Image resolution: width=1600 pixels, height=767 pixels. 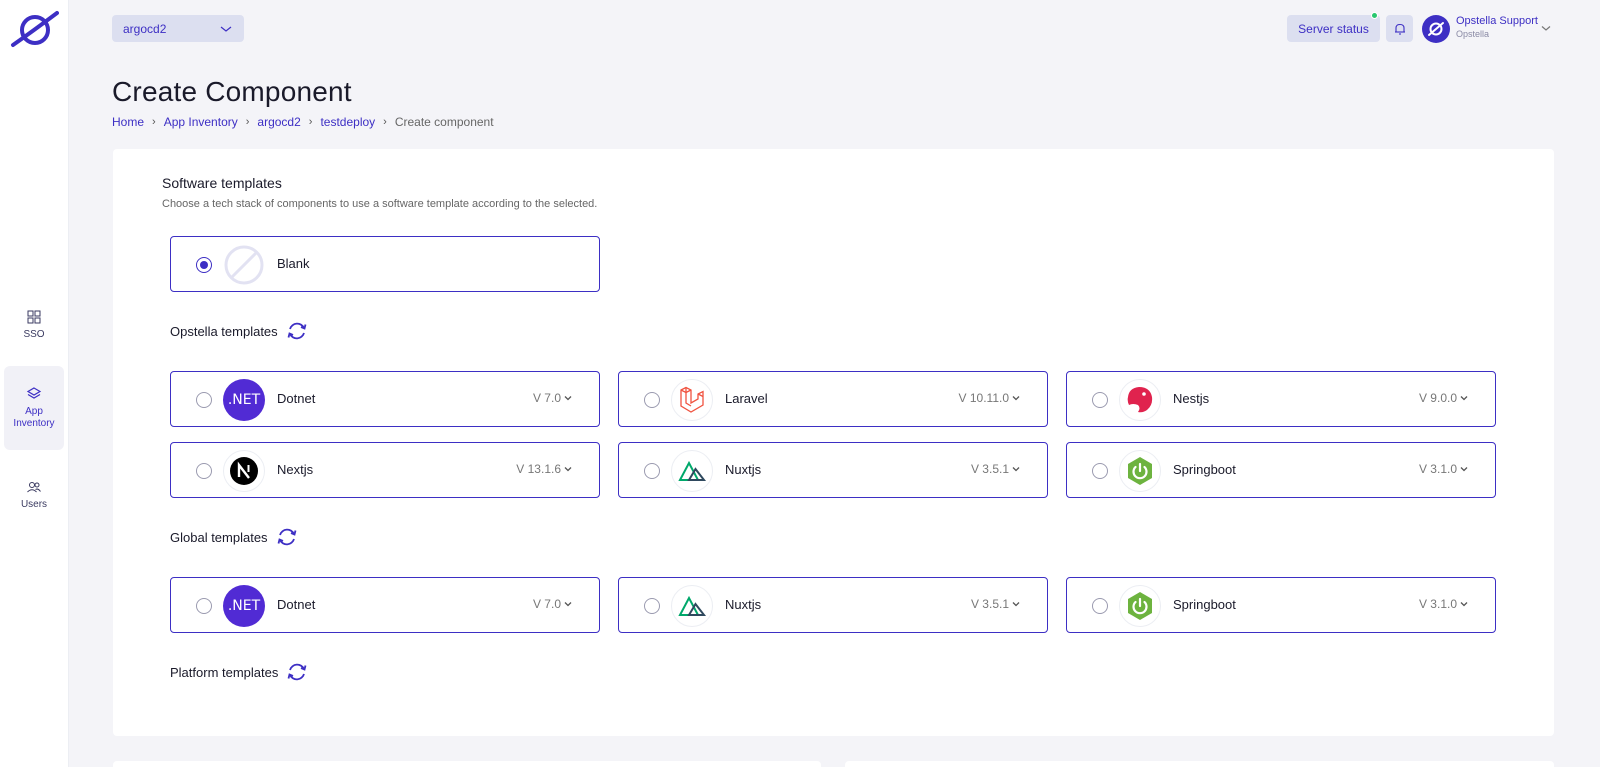 What do you see at coordinates (295, 469) in the screenshot?
I see `template-name: Nextjs` at bounding box center [295, 469].